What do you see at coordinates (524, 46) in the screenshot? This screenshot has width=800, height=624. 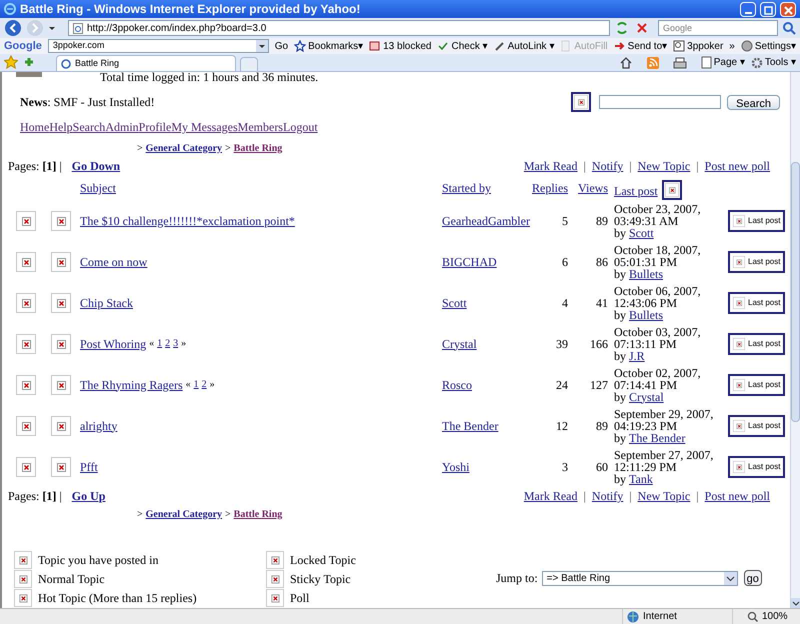 I see `toolbar-button: AutoLink ▾` at bounding box center [524, 46].